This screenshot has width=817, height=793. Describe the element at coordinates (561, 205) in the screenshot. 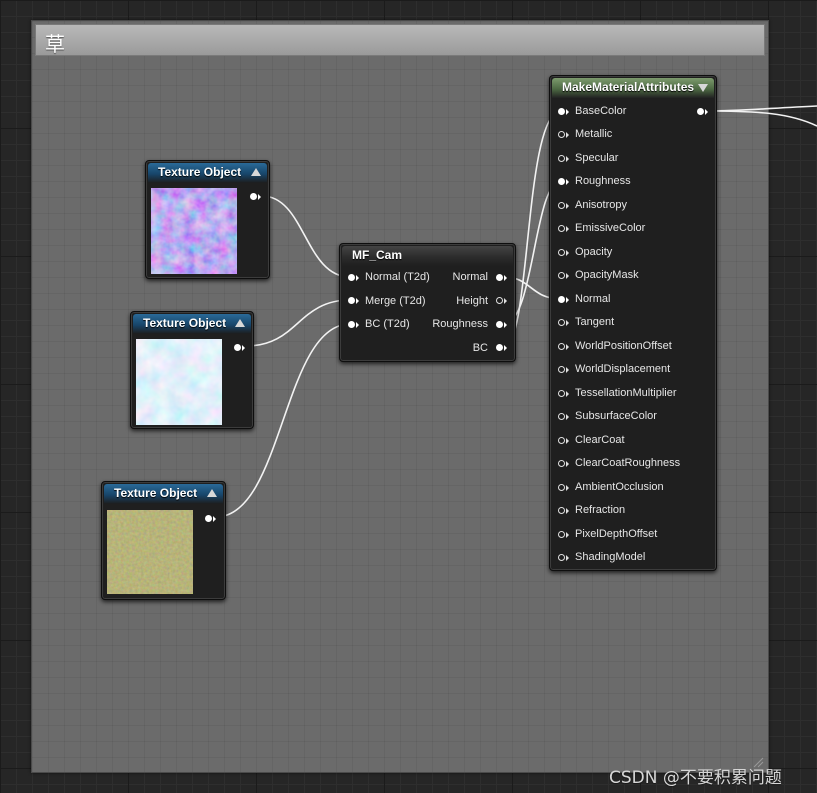

I see `input-pin-anisotropy` at that location.